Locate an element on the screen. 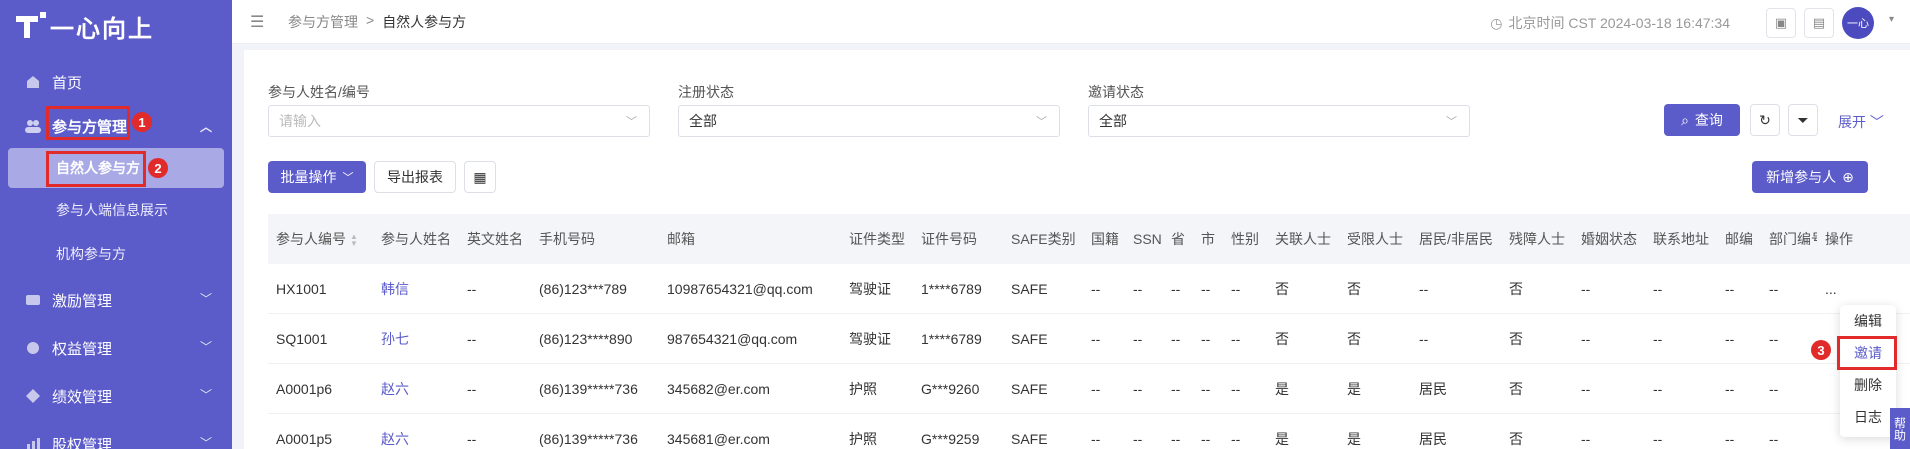  annotation-badge-2: 2 is located at coordinates (158, 168).